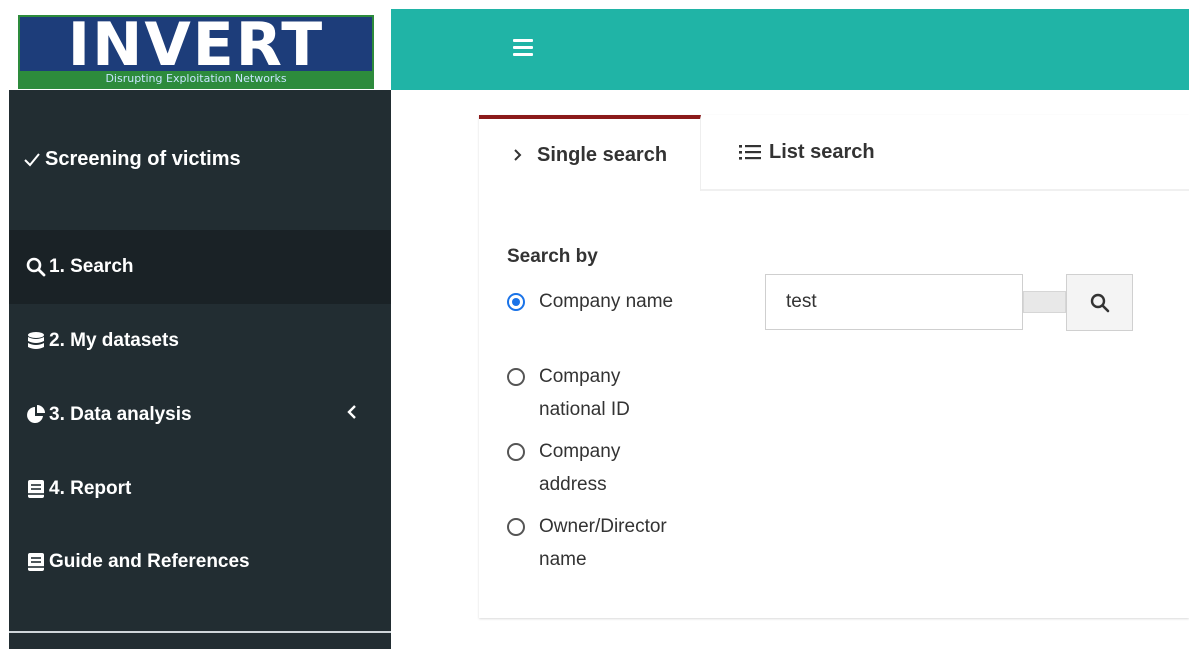 This screenshot has height=649, width=1189. I want to click on sidebar-item-label: Guide and References, so click(149, 561).